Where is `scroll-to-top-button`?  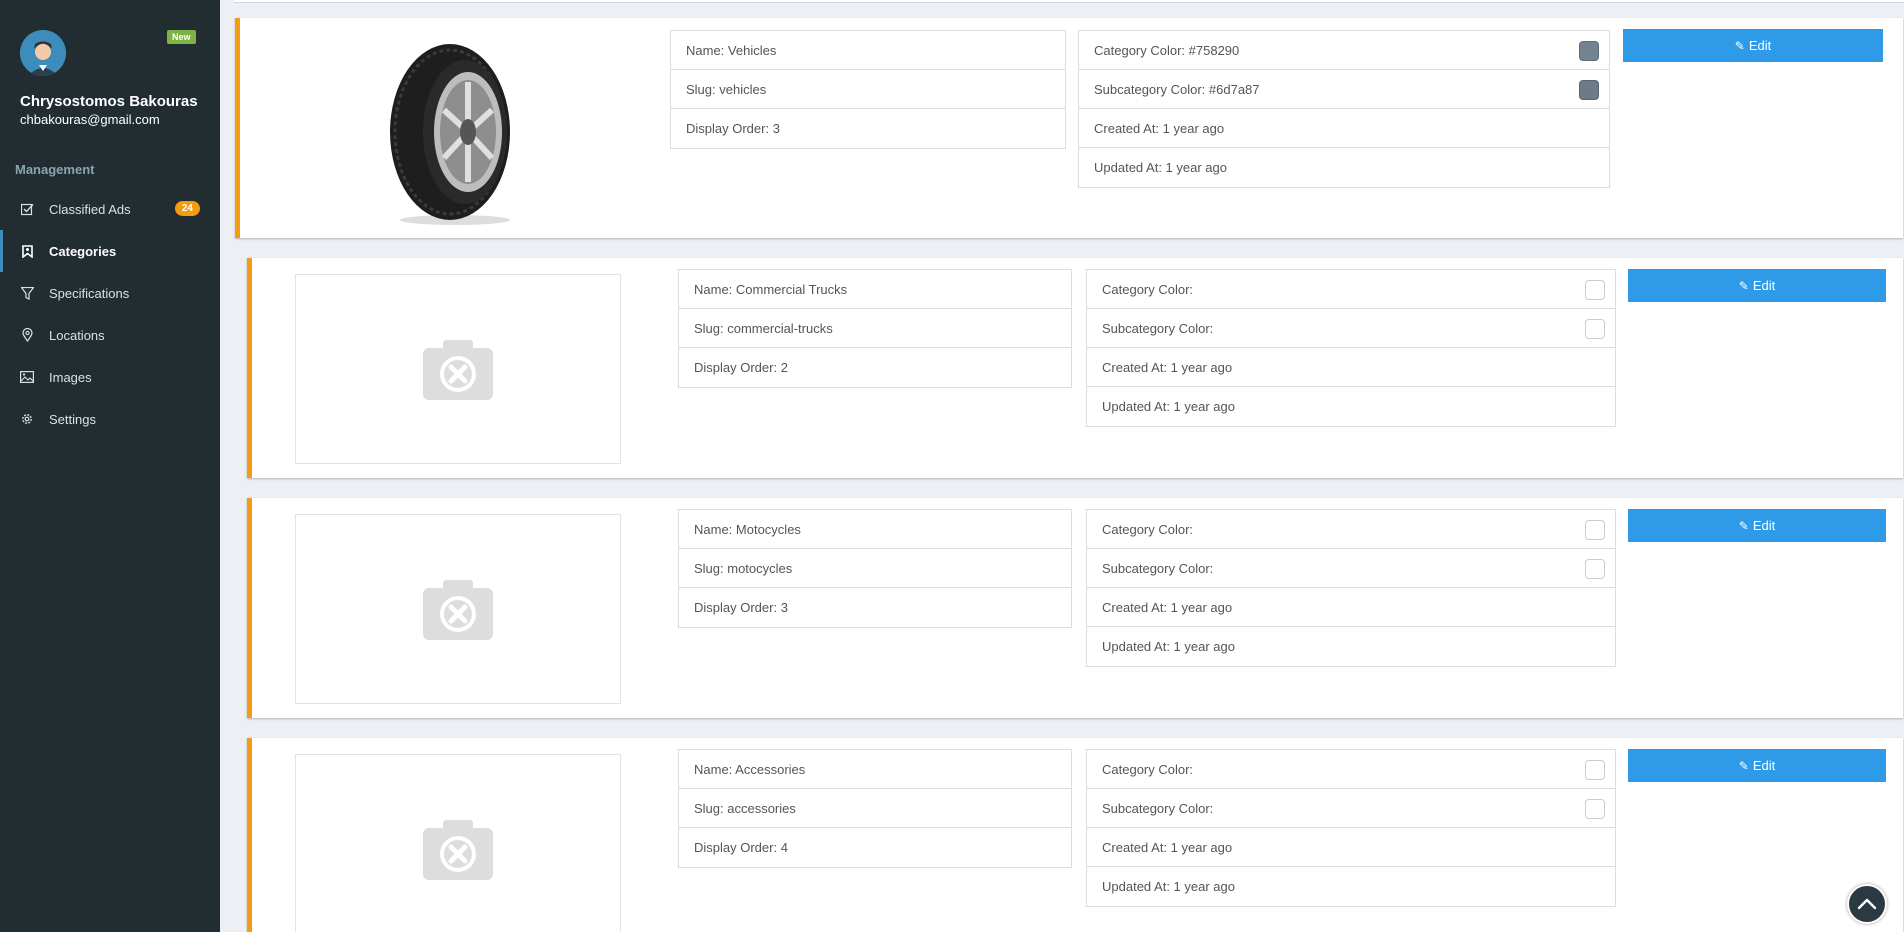
scroll-to-top-button is located at coordinates (1867, 904).